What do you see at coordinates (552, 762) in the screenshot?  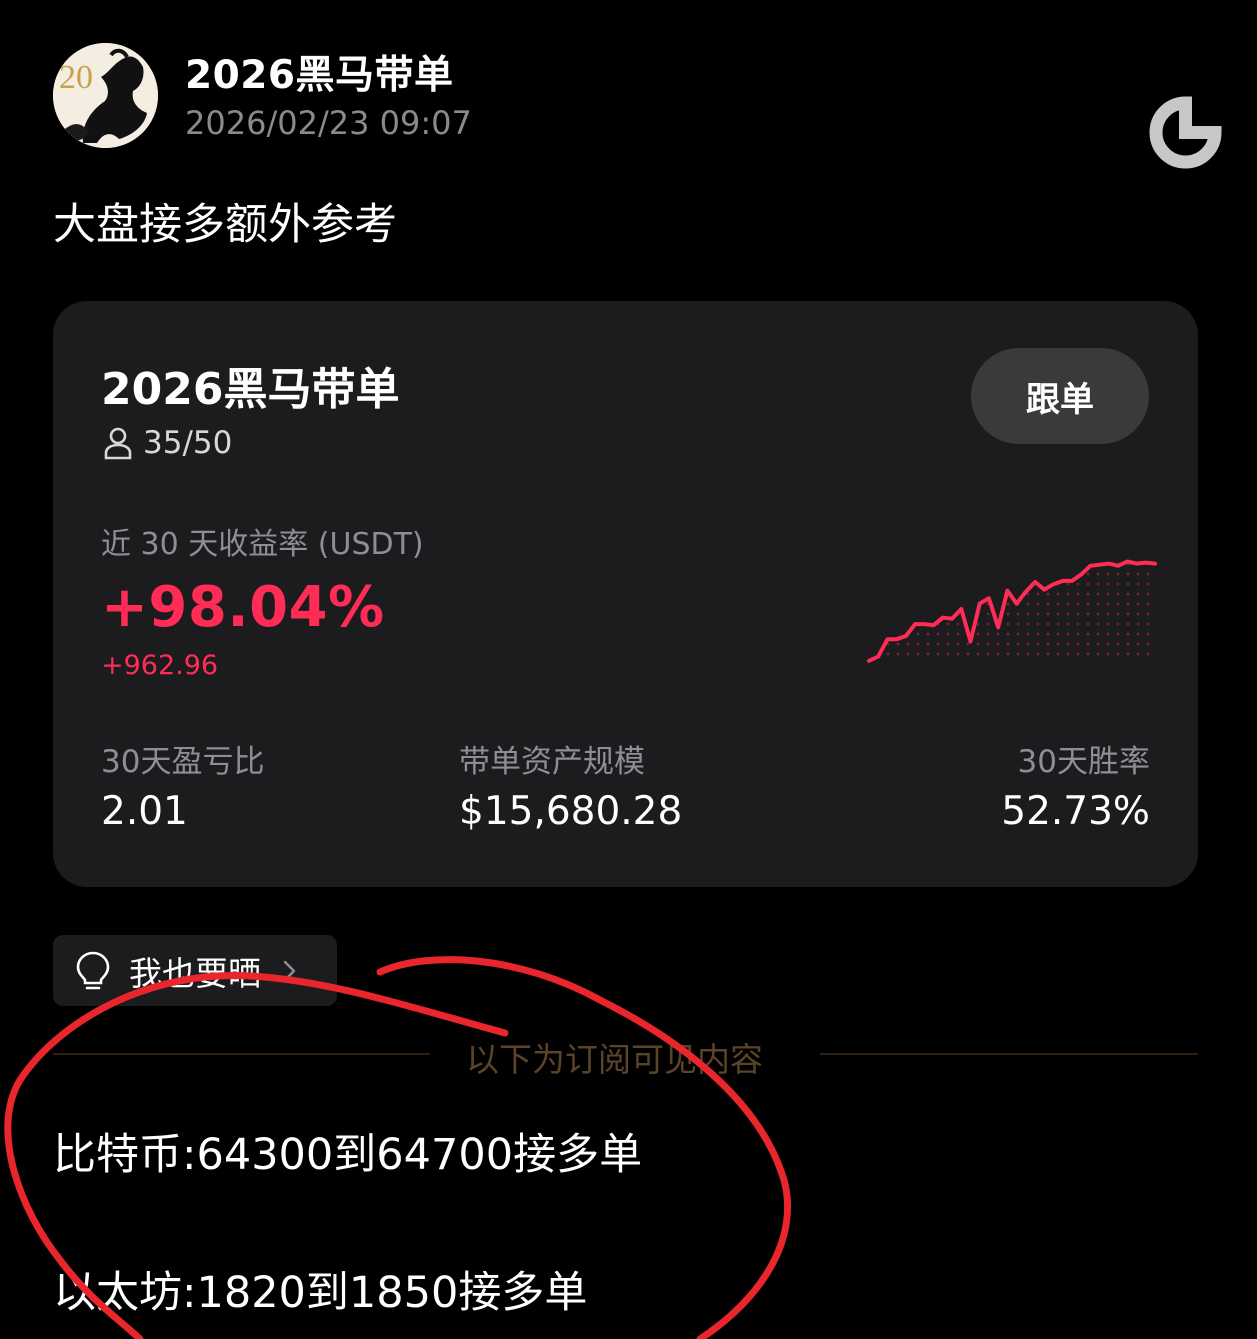 I see `stat-label-aum: 带单资产规模` at bounding box center [552, 762].